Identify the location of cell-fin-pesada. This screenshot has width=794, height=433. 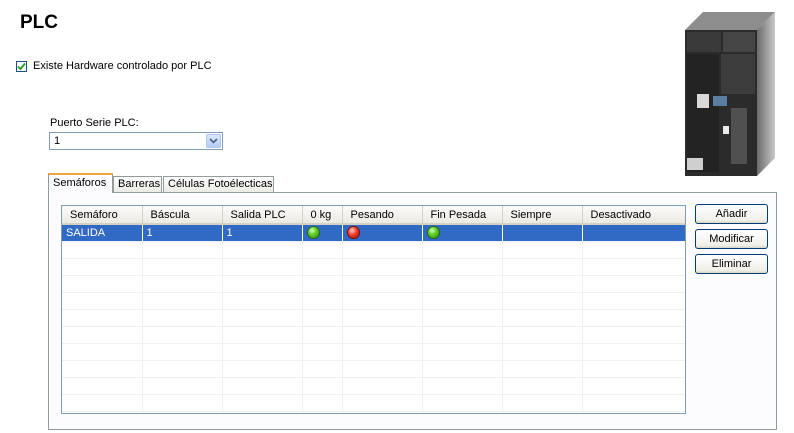
(462, 233).